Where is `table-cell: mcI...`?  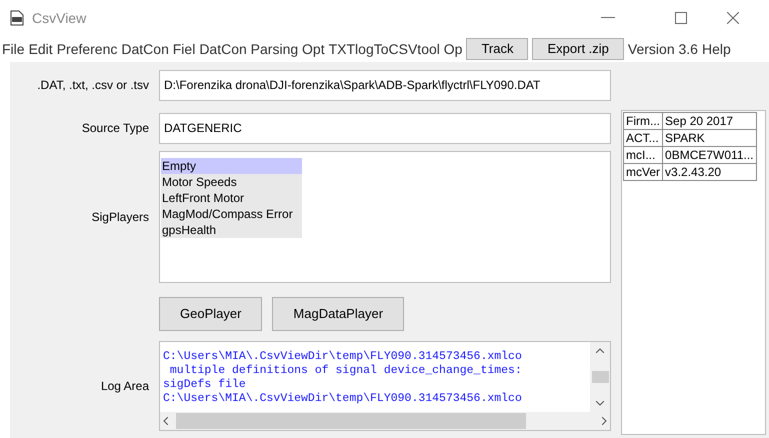 table-cell: mcI... is located at coordinates (643, 155).